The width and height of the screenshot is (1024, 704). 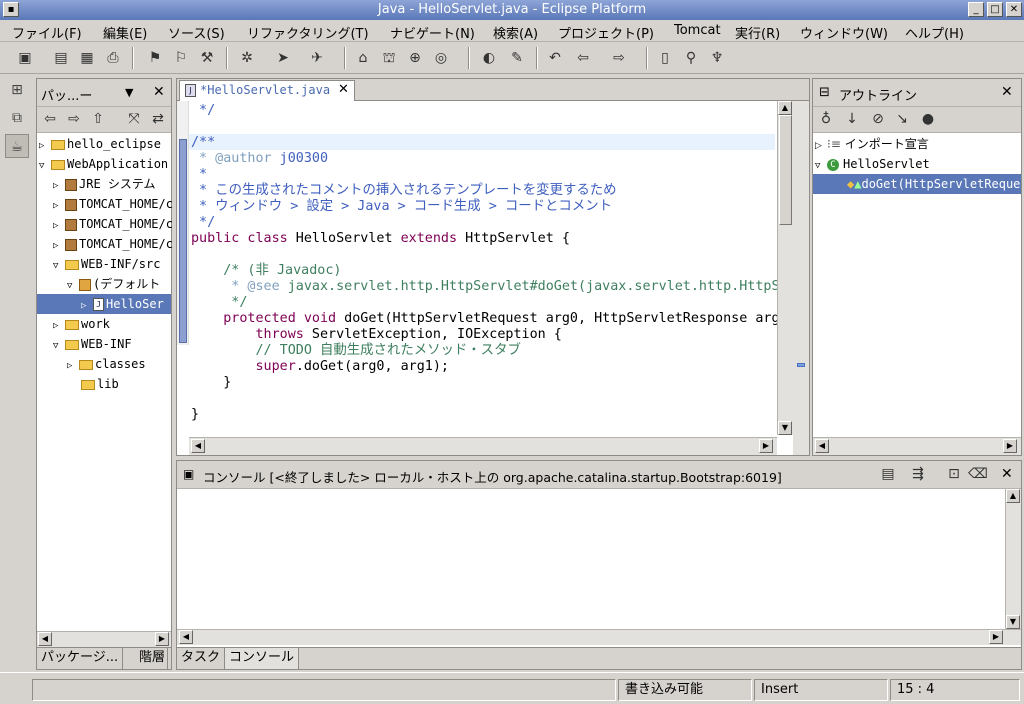 What do you see at coordinates (159, 92) in the screenshot?
I see `close-view-icon: ✕` at bounding box center [159, 92].